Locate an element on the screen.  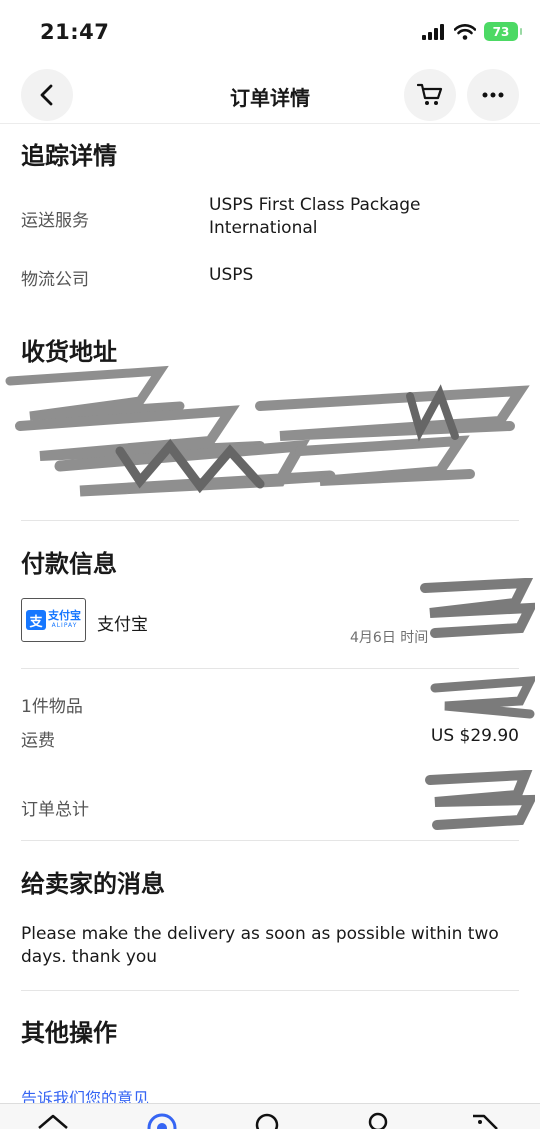
signal-icon is located at coordinates (433, 31).